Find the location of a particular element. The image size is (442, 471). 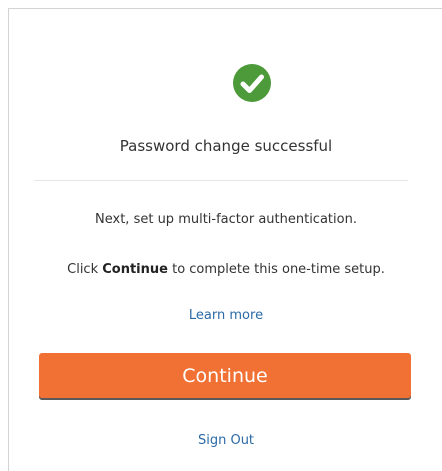

sign-out-link: Sign Out is located at coordinates (225, 441).